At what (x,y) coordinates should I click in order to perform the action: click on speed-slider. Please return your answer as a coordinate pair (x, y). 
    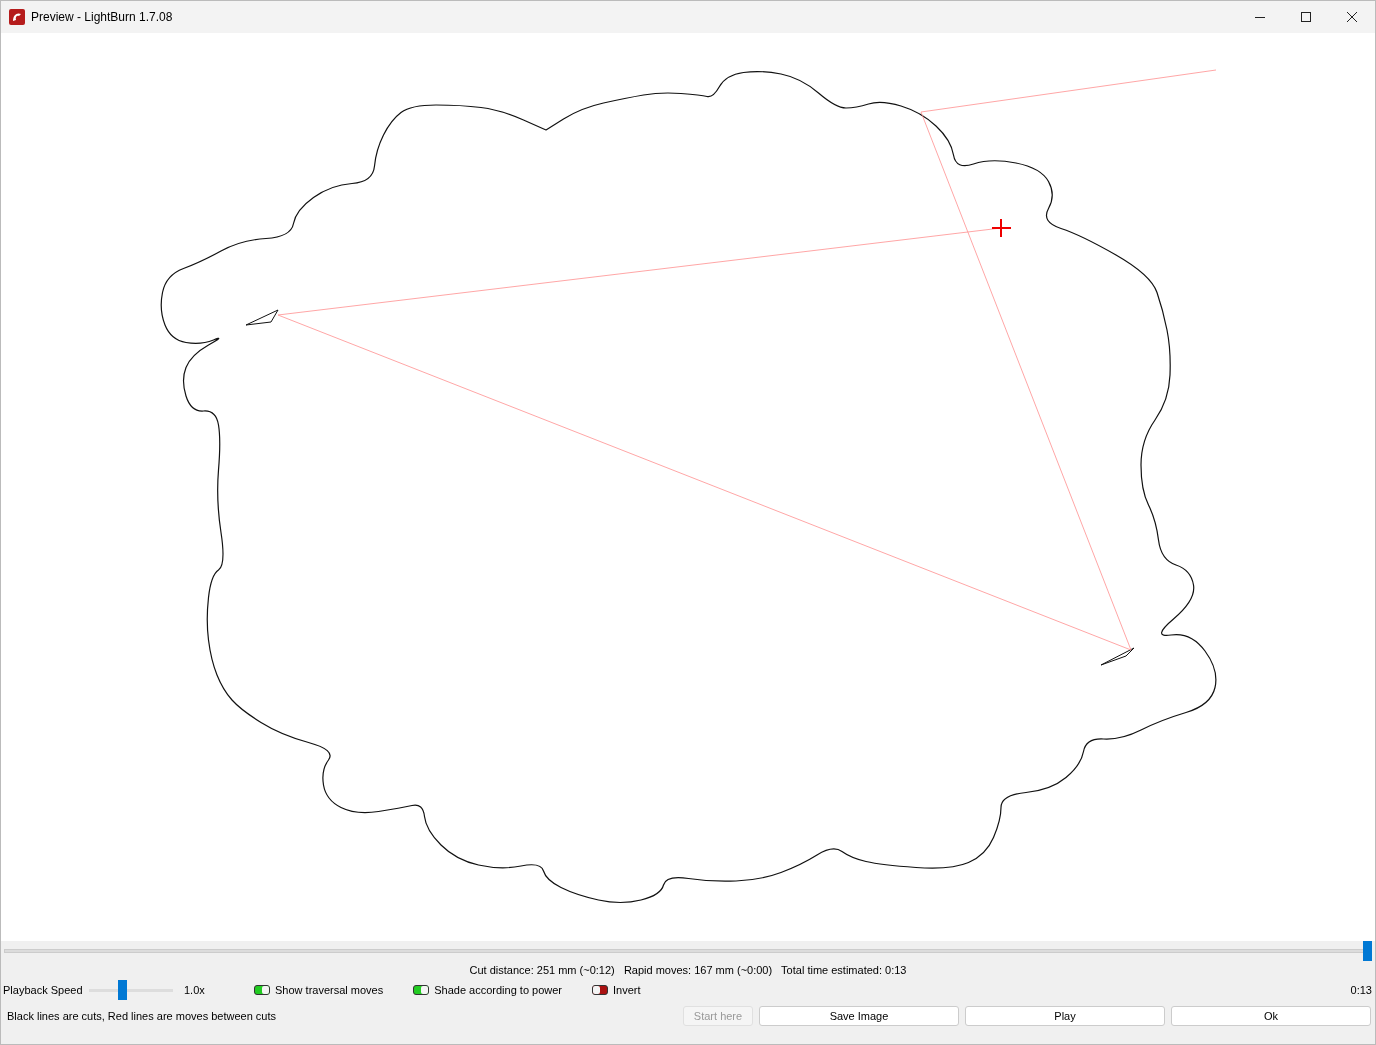
    Looking at the image, I should click on (131, 990).